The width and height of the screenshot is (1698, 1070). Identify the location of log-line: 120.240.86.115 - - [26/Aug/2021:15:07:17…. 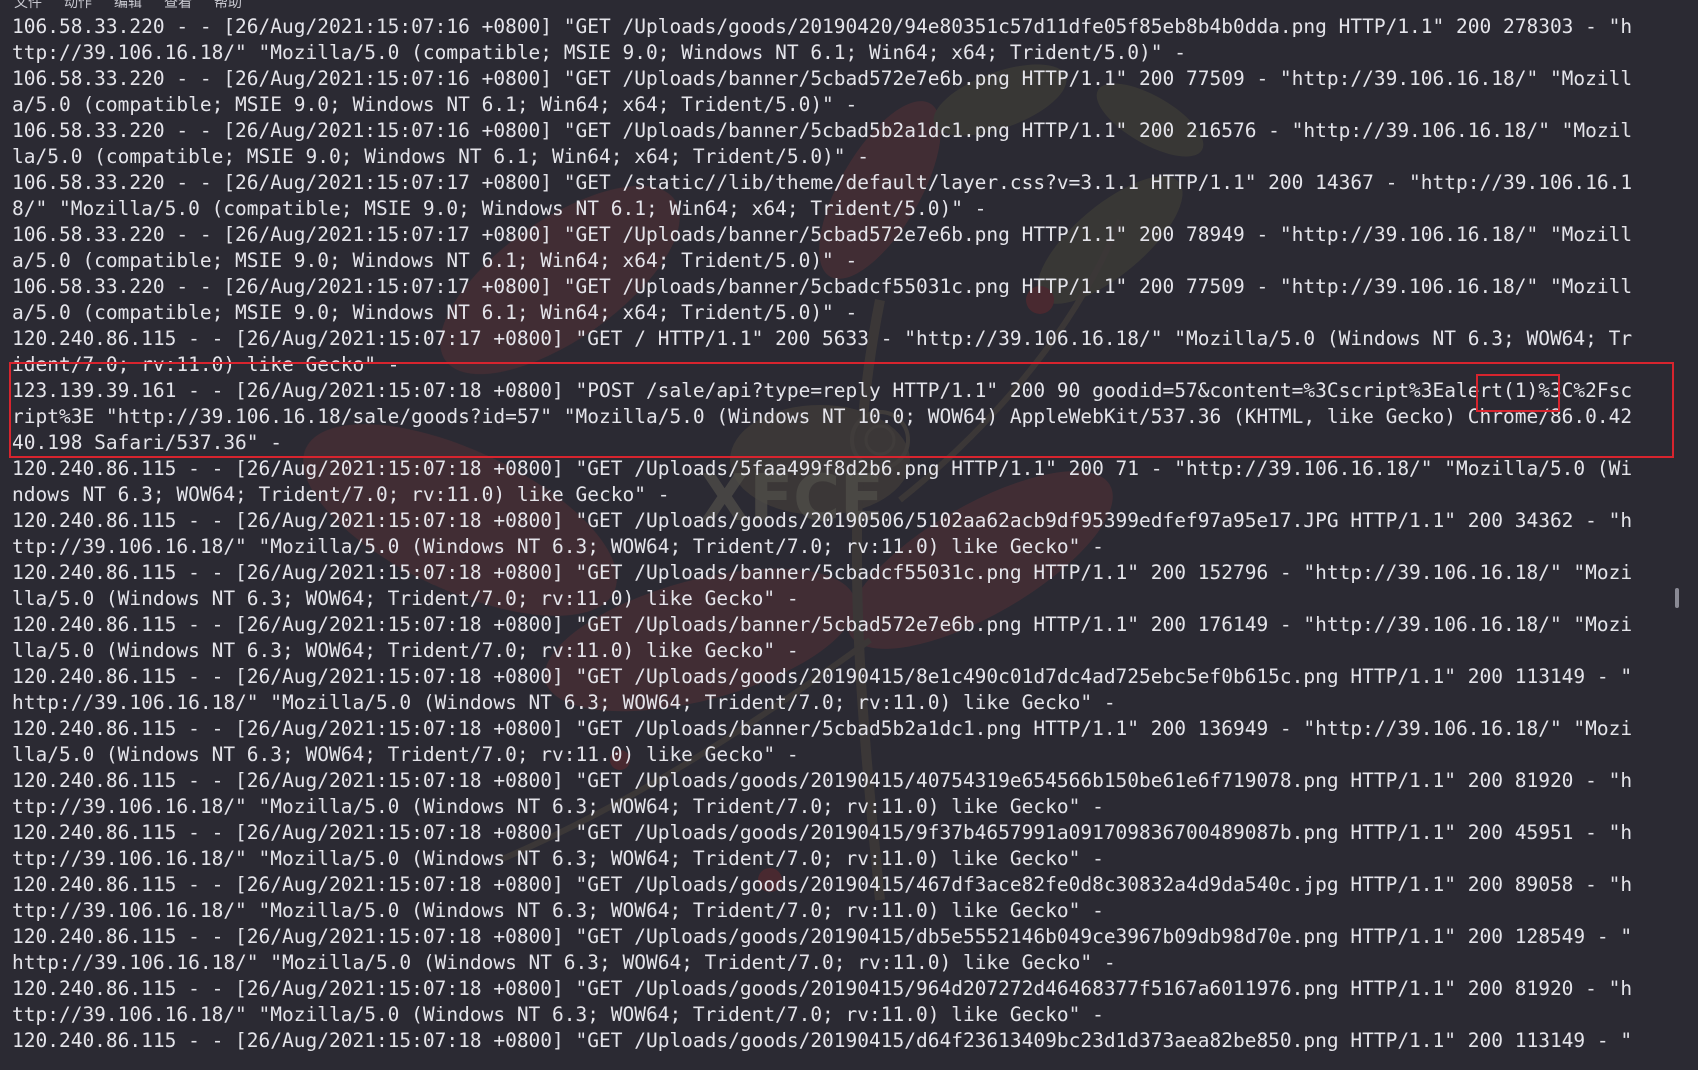
(822, 338).